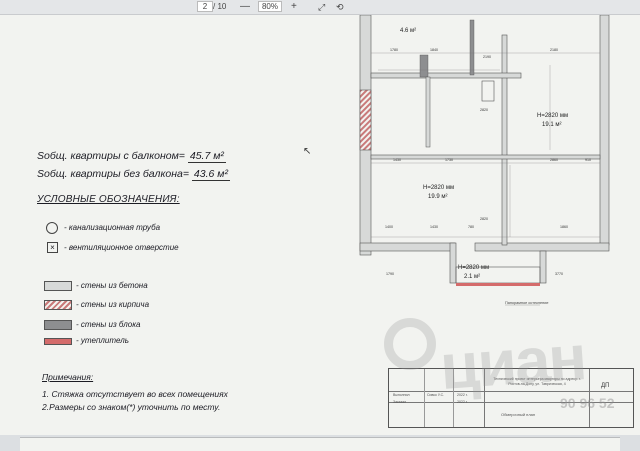 The width and height of the screenshot is (640, 451). I want to click on mouse-cursor-icon: ↖, so click(307, 151).